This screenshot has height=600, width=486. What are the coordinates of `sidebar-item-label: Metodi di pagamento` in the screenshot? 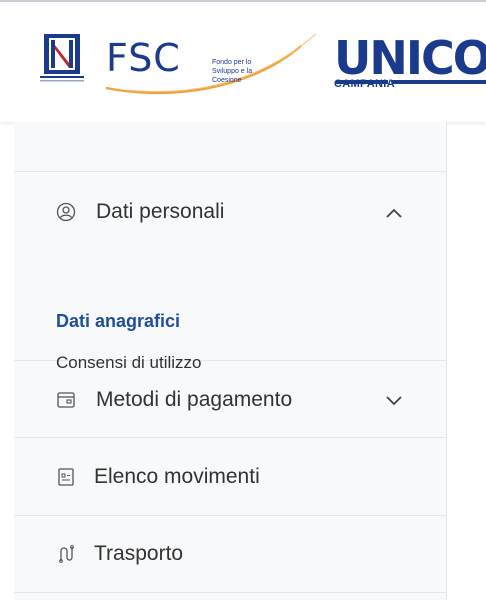 It's located at (194, 399).